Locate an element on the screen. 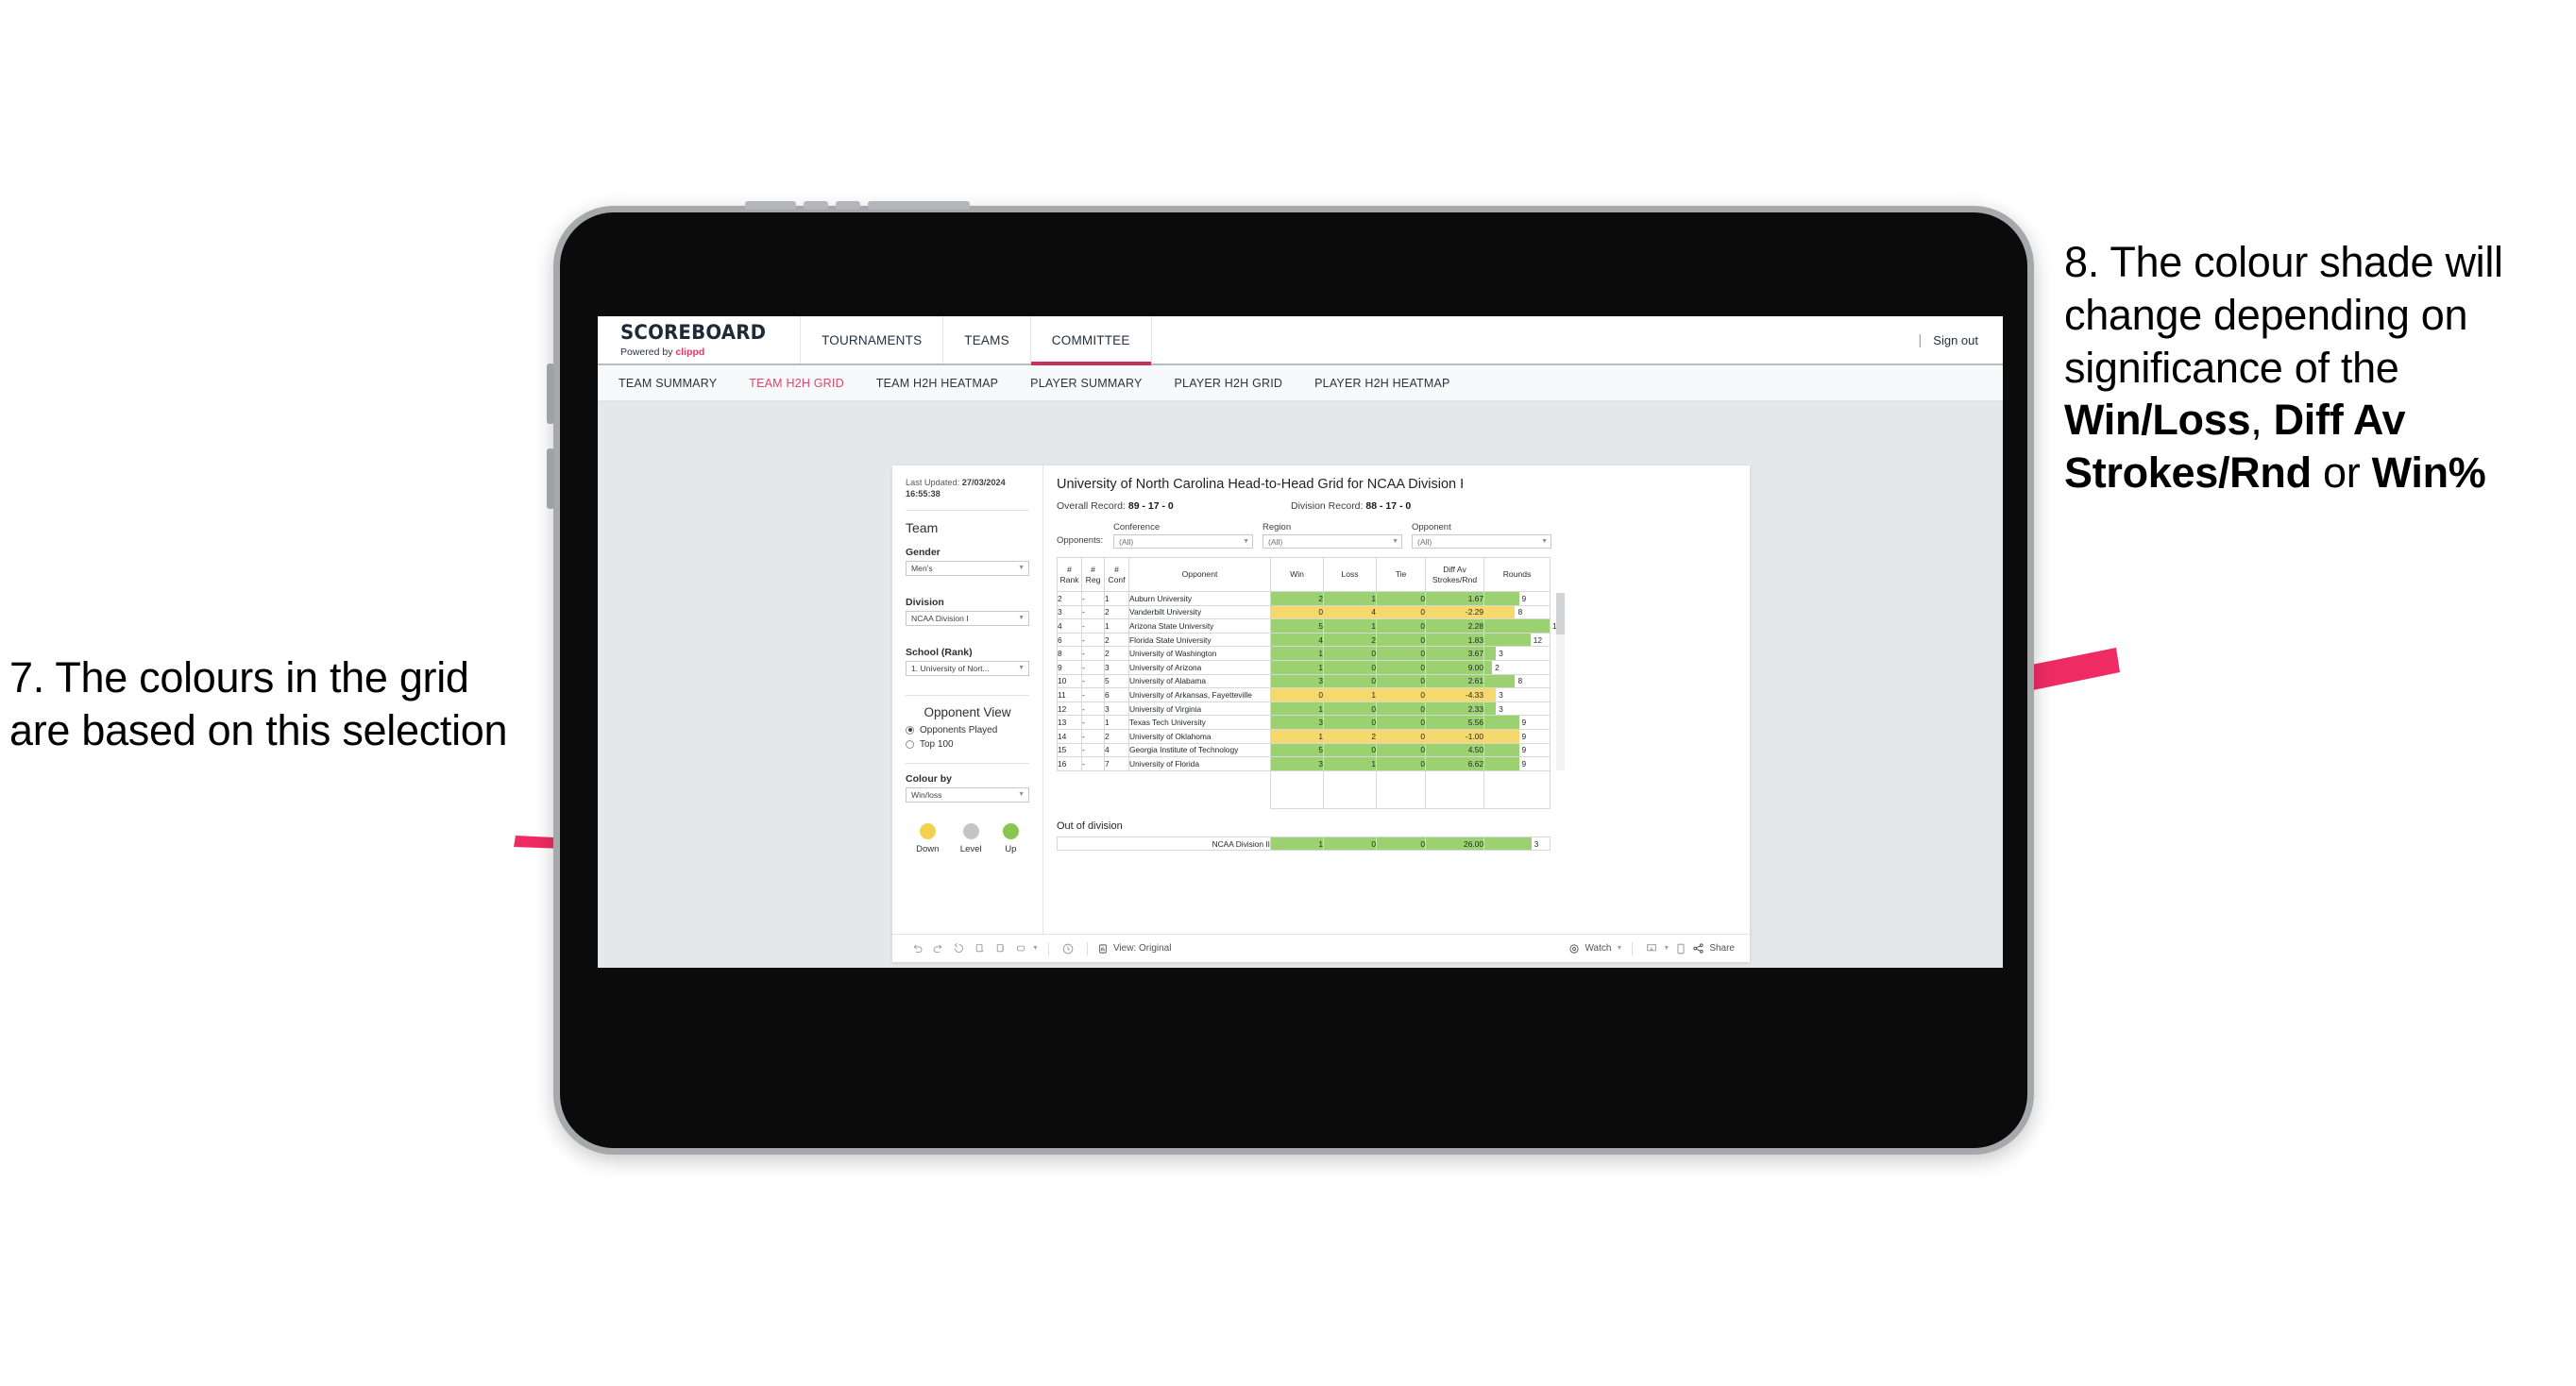 This screenshot has width=2576, height=1386. th-tie: Tie is located at coordinates (1401, 575).